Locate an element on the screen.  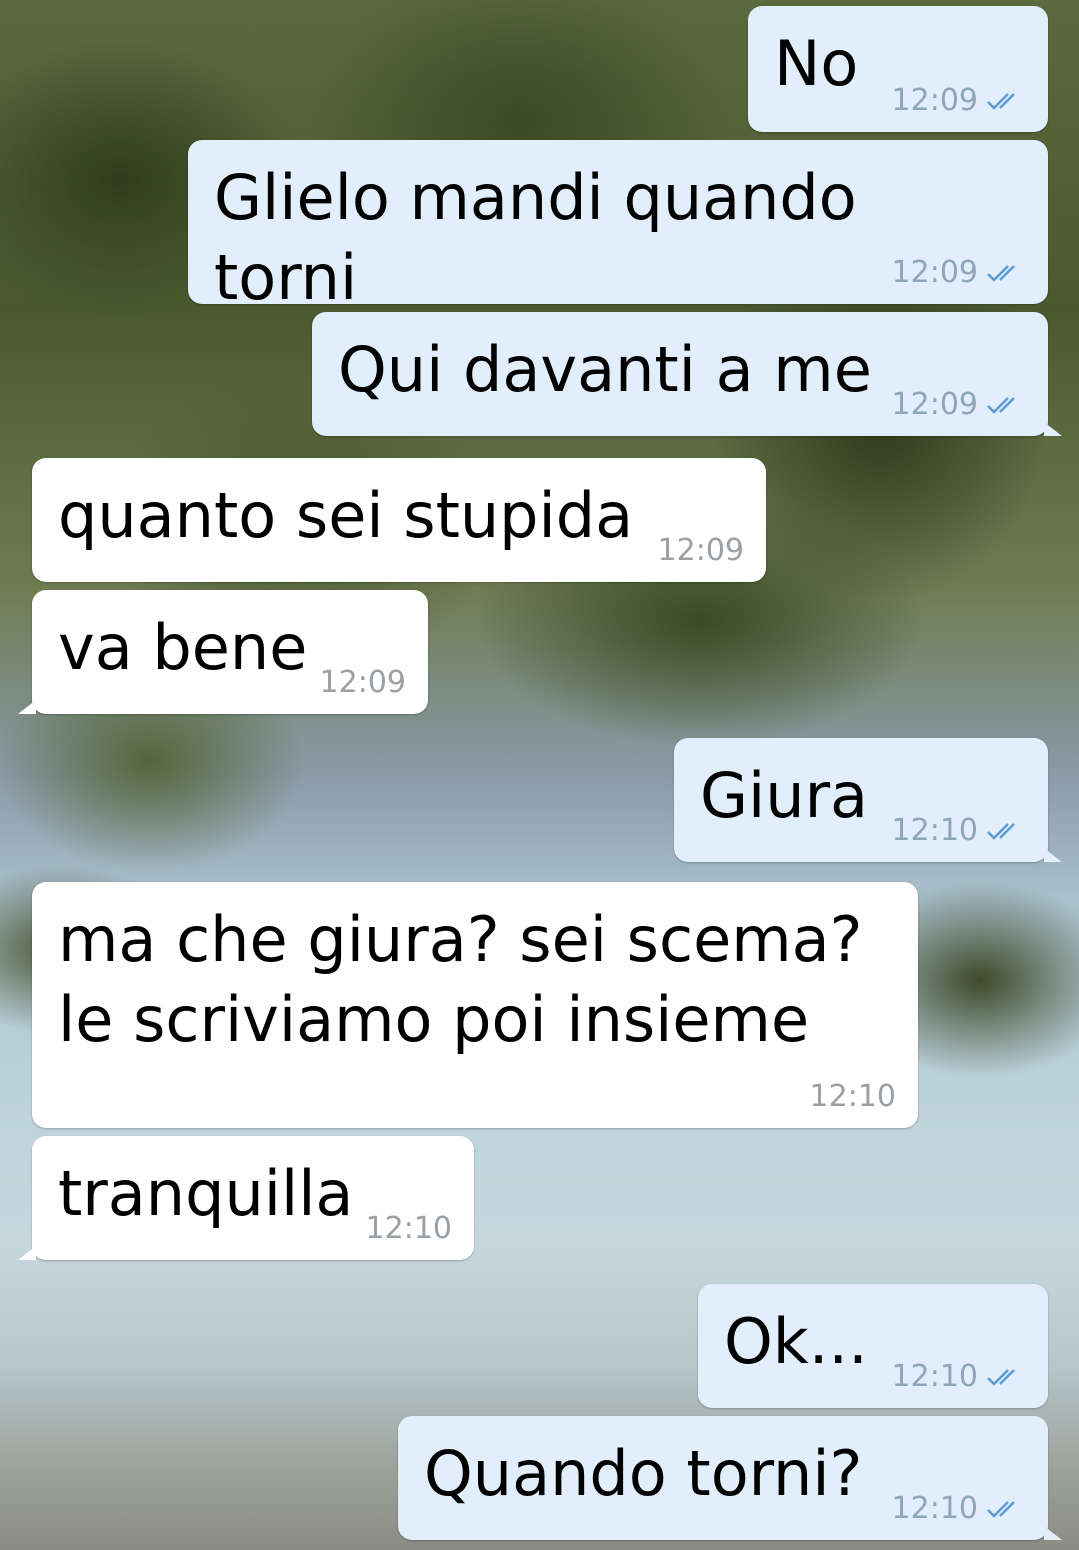
message-bubble-outgoing: Quando torni? 12:10 is located at coordinates (730, 1478).